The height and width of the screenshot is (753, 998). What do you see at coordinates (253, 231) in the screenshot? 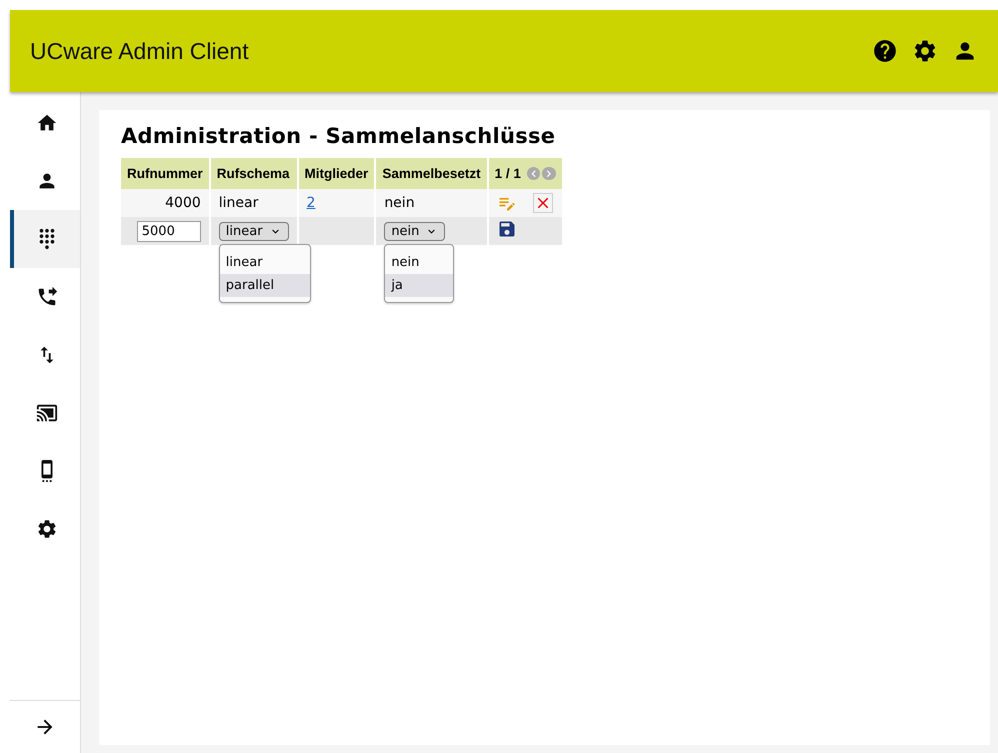
I see `dropdown: linear` at bounding box center [253, 231].